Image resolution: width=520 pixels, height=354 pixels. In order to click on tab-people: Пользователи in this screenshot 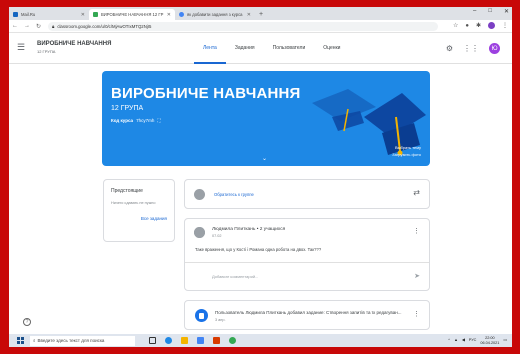, I will do `click(289, 48)`.